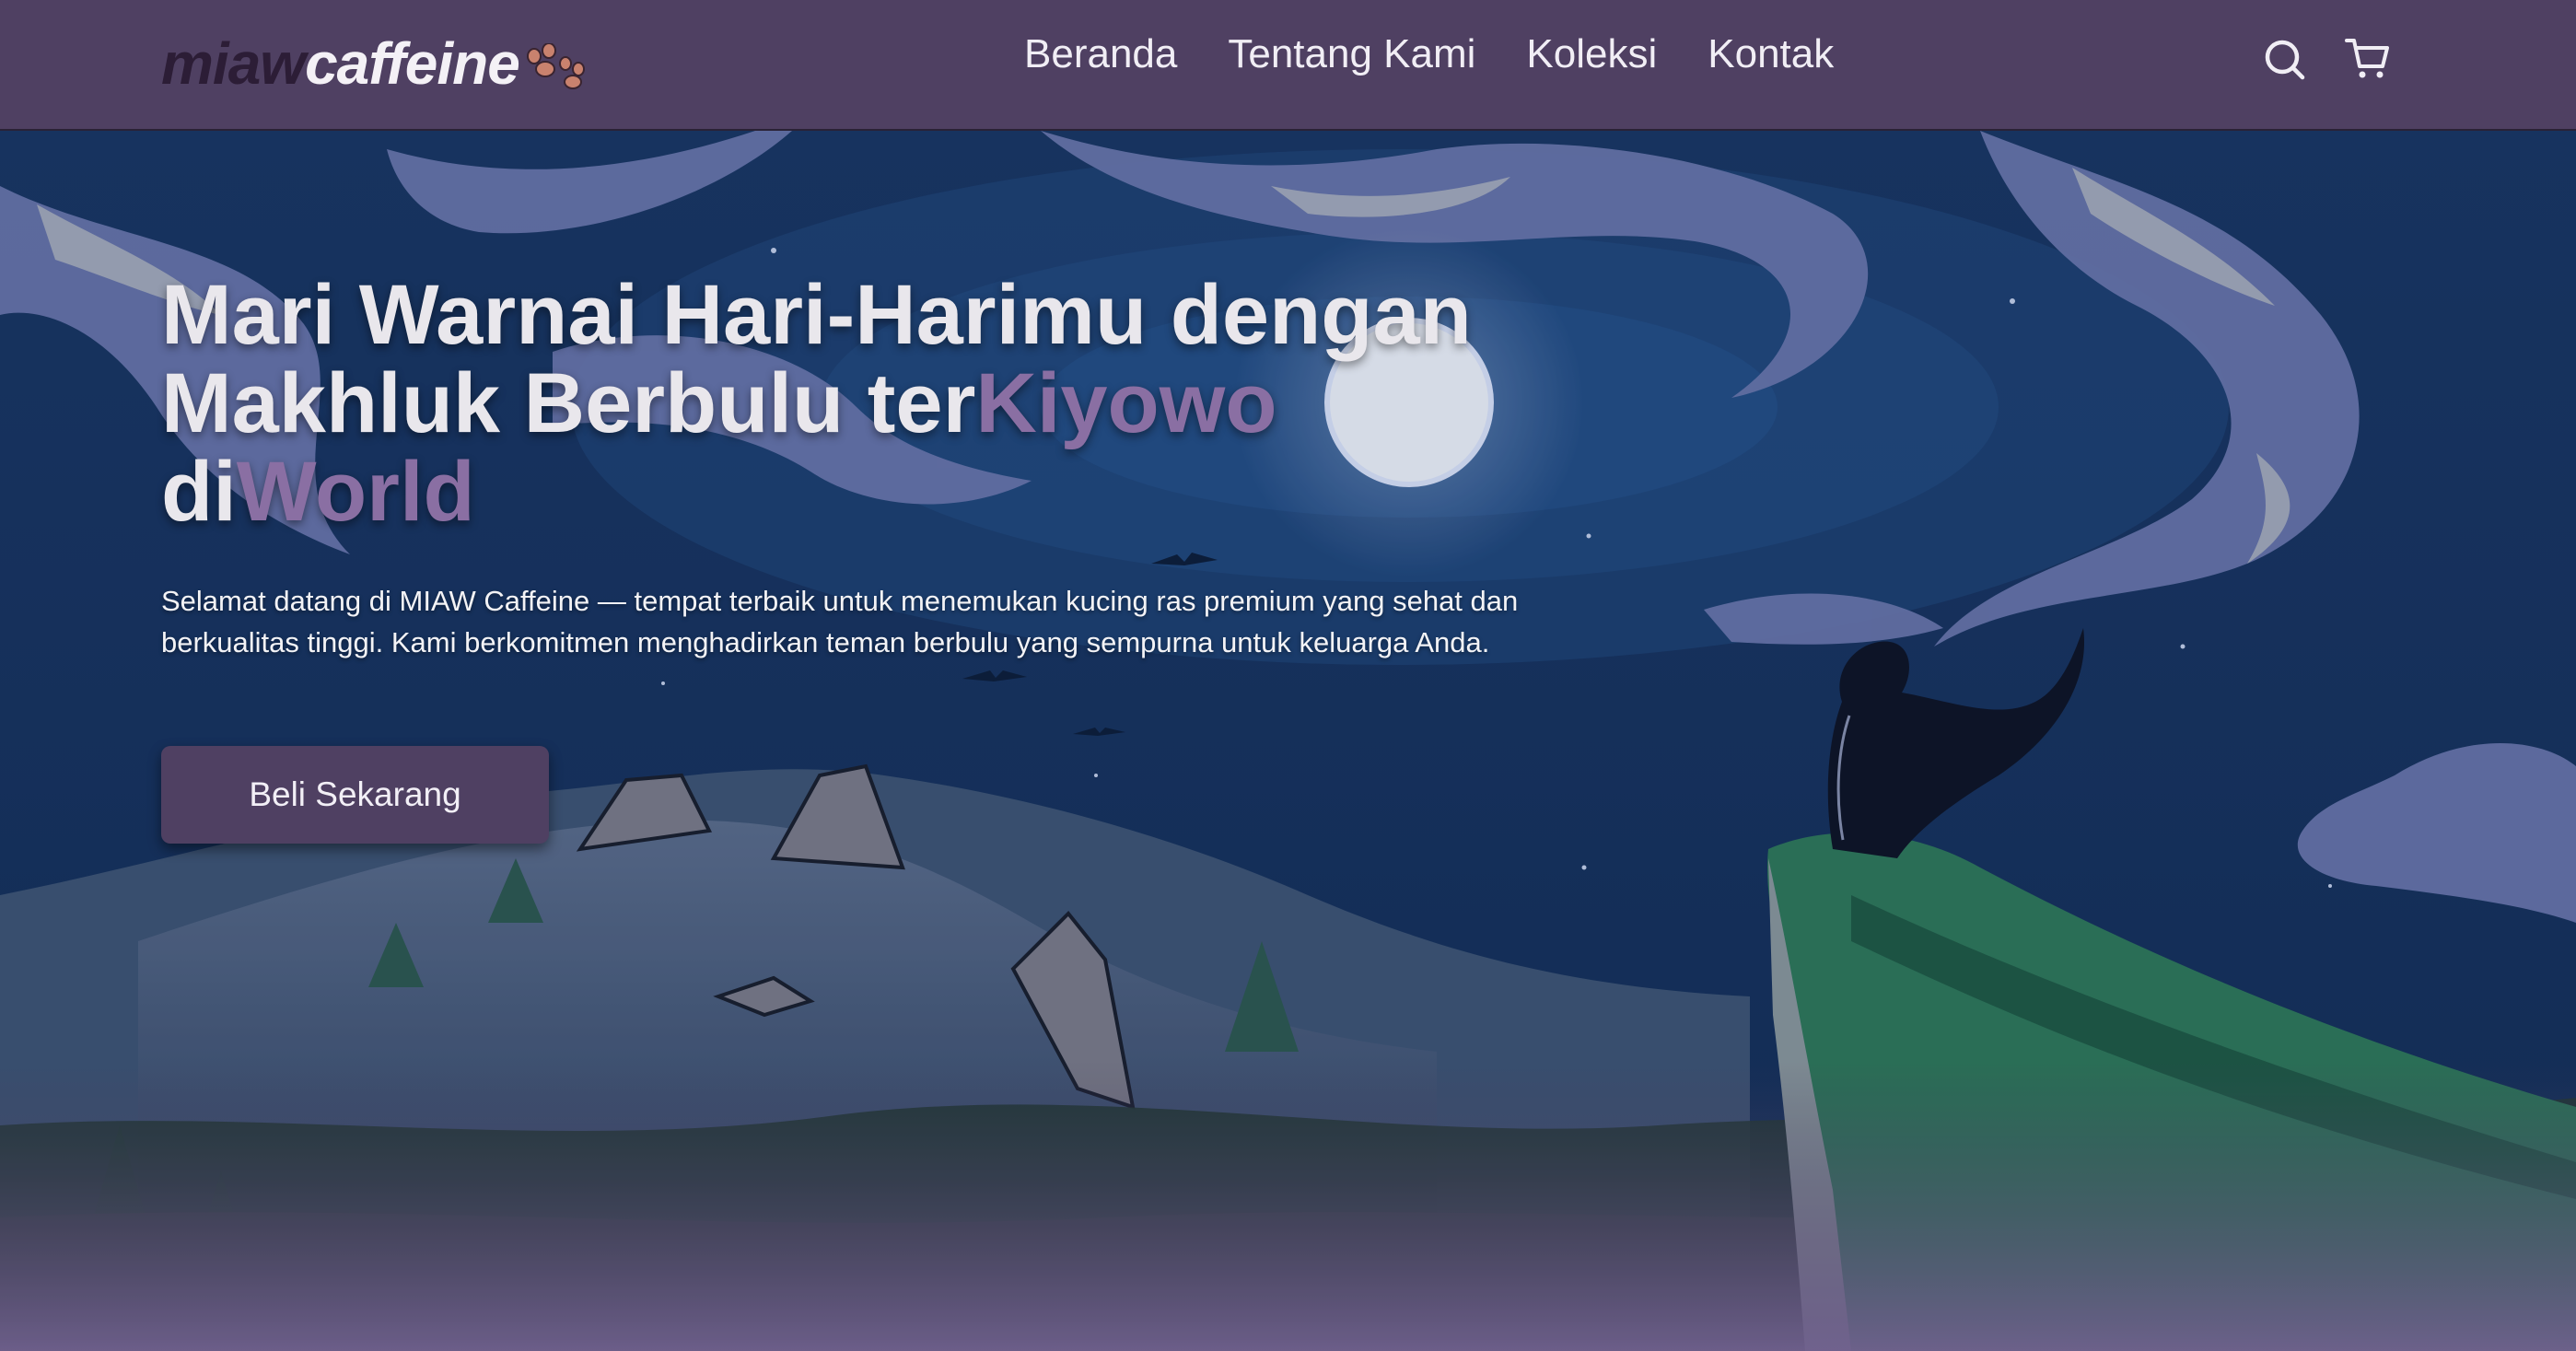 The width and height of the screenshot is (2576, 1351). Describe the element at coordinates (2285, 59) in the screenshot. I see `search-icon` at that location.